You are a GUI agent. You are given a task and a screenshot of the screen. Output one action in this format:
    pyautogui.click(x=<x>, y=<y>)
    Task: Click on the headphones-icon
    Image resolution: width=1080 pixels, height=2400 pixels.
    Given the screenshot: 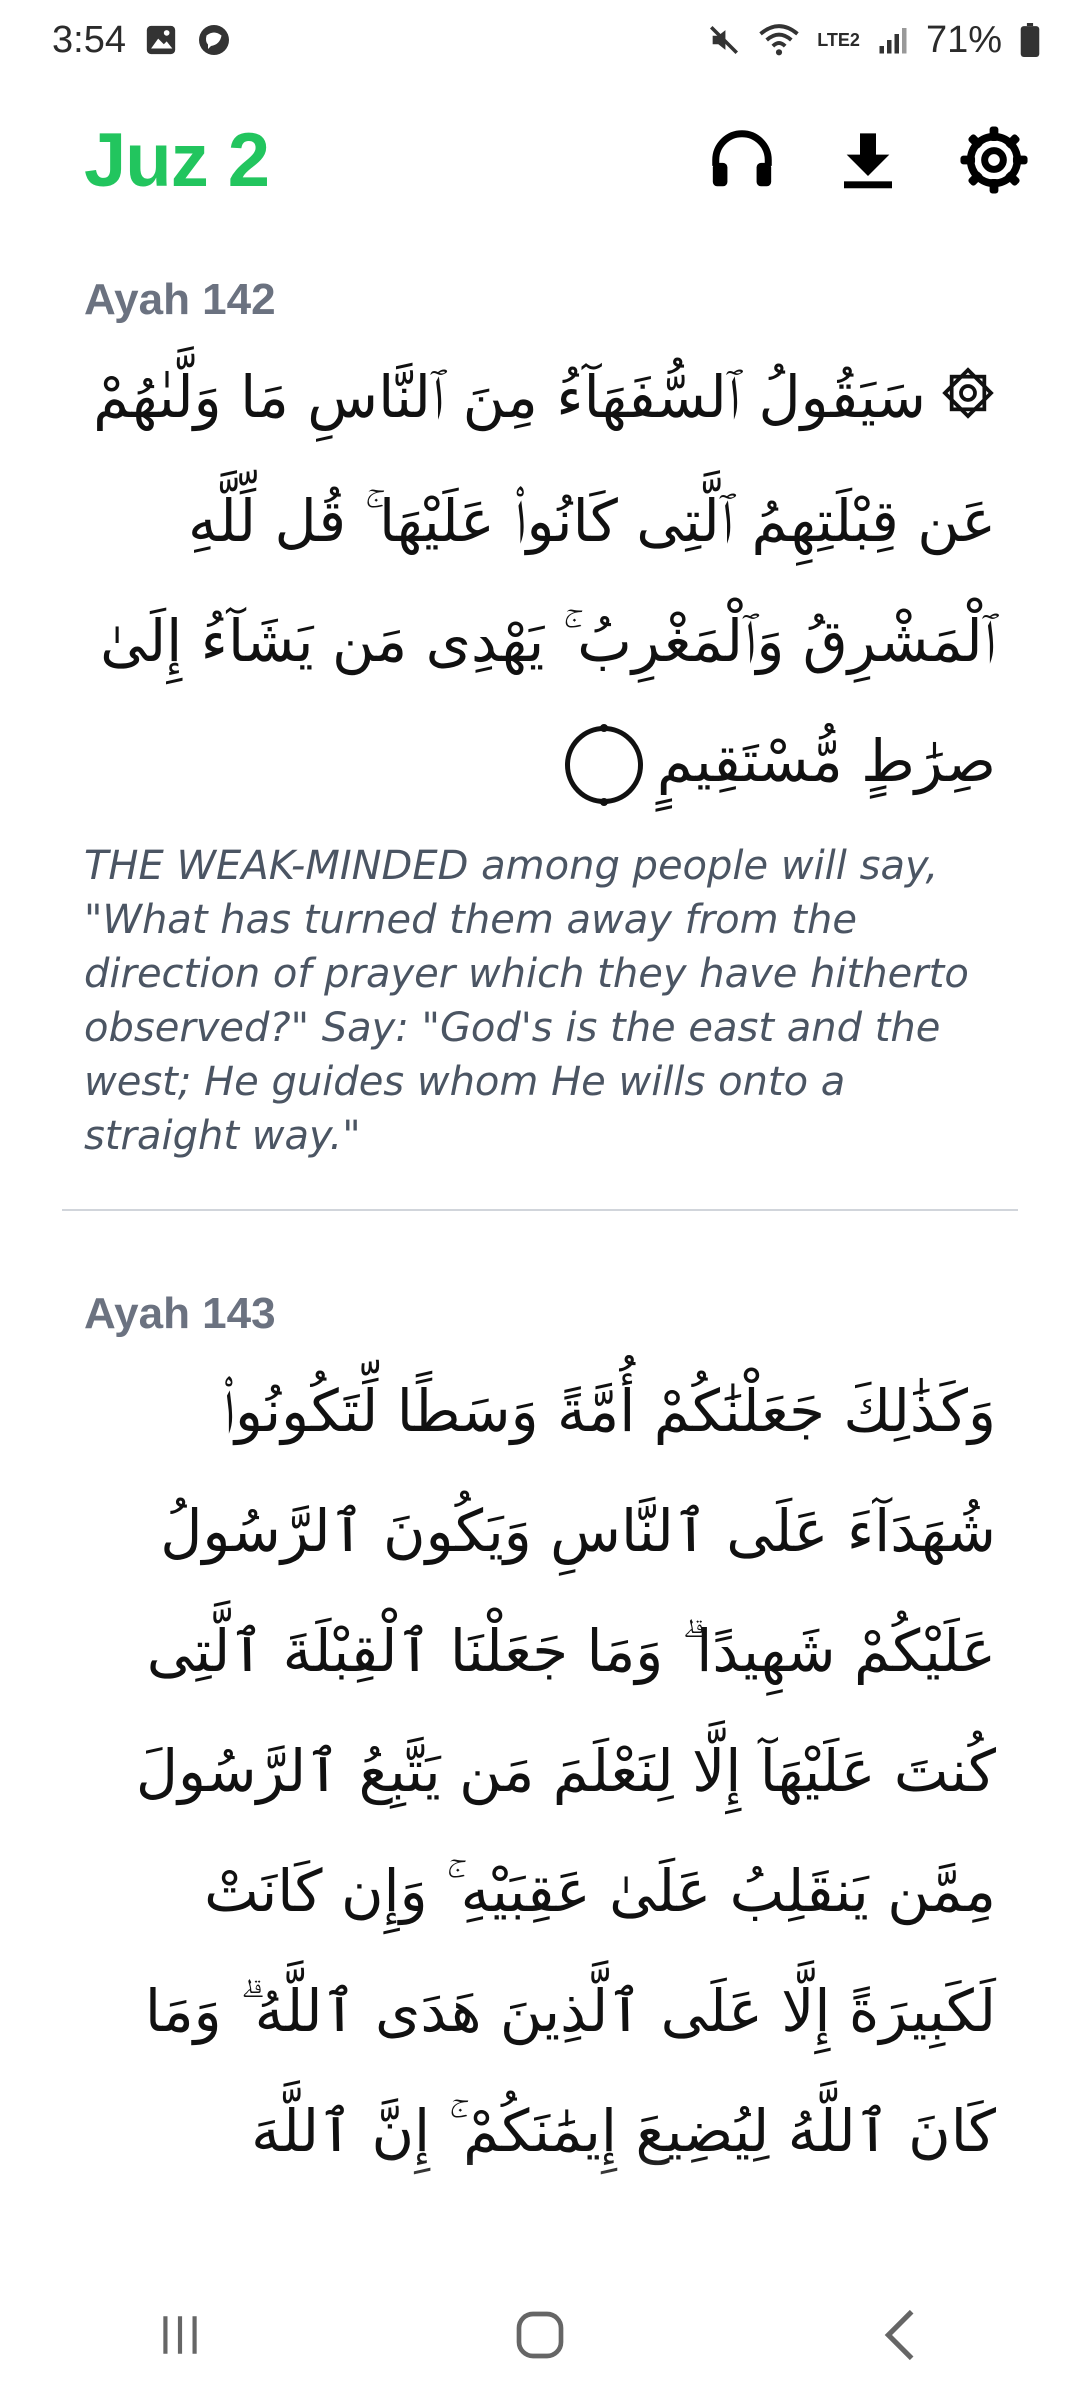 What is the action you would take?
    pyautogui.click(x=742, y=160)
    